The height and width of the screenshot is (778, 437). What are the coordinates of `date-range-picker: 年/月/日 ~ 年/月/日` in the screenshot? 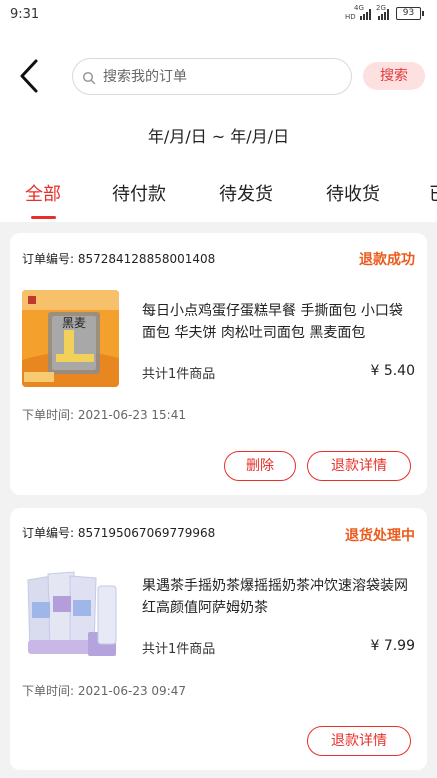 It's located at (218, 135).